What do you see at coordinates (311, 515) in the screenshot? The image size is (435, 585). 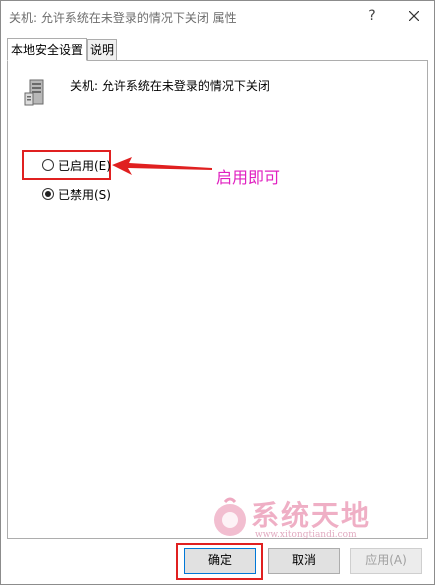 I see `watermark-title: 系统天地` at bounding box center [311, 515].